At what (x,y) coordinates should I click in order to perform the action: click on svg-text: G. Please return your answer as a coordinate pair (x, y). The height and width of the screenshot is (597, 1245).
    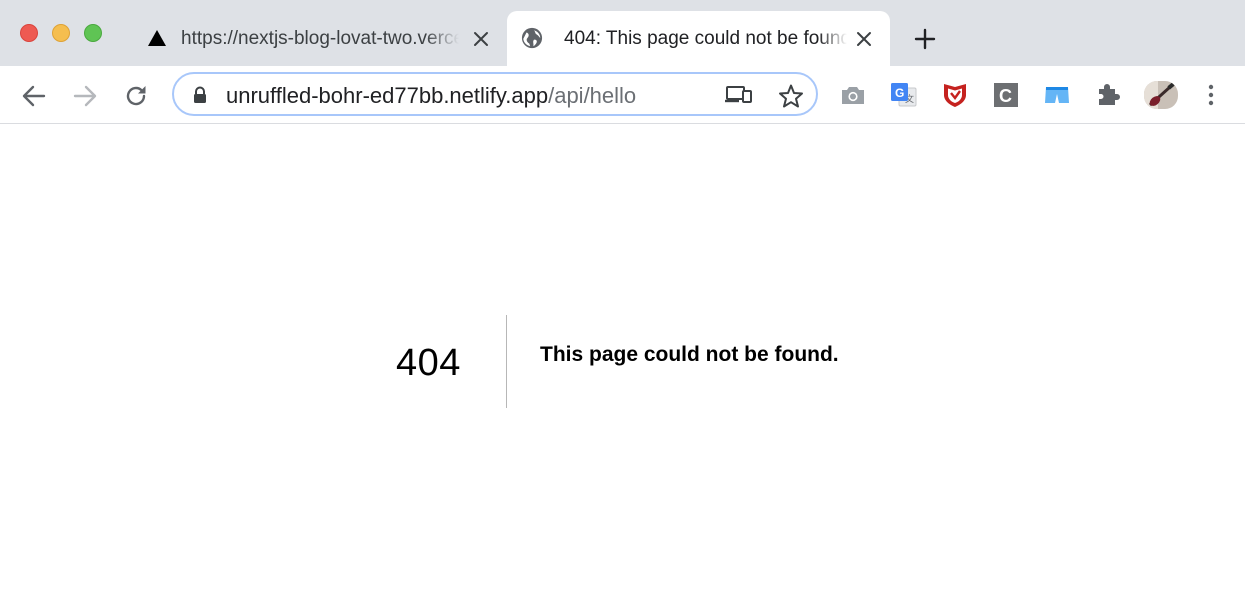
    Looking at the image, I should click on (899, 93).